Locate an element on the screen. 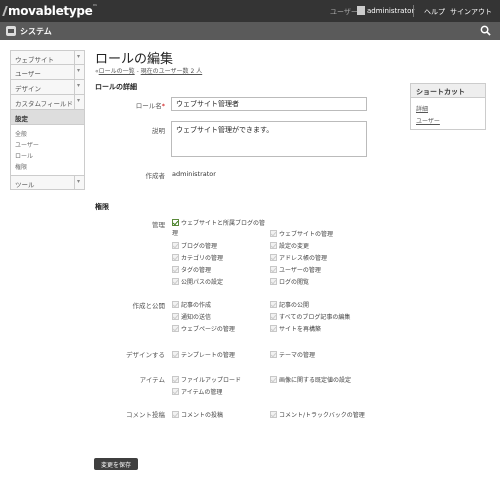 The height and width of the screenshot is (482, 500). signout-link: サインアウト is located at coordinates (471, 12).